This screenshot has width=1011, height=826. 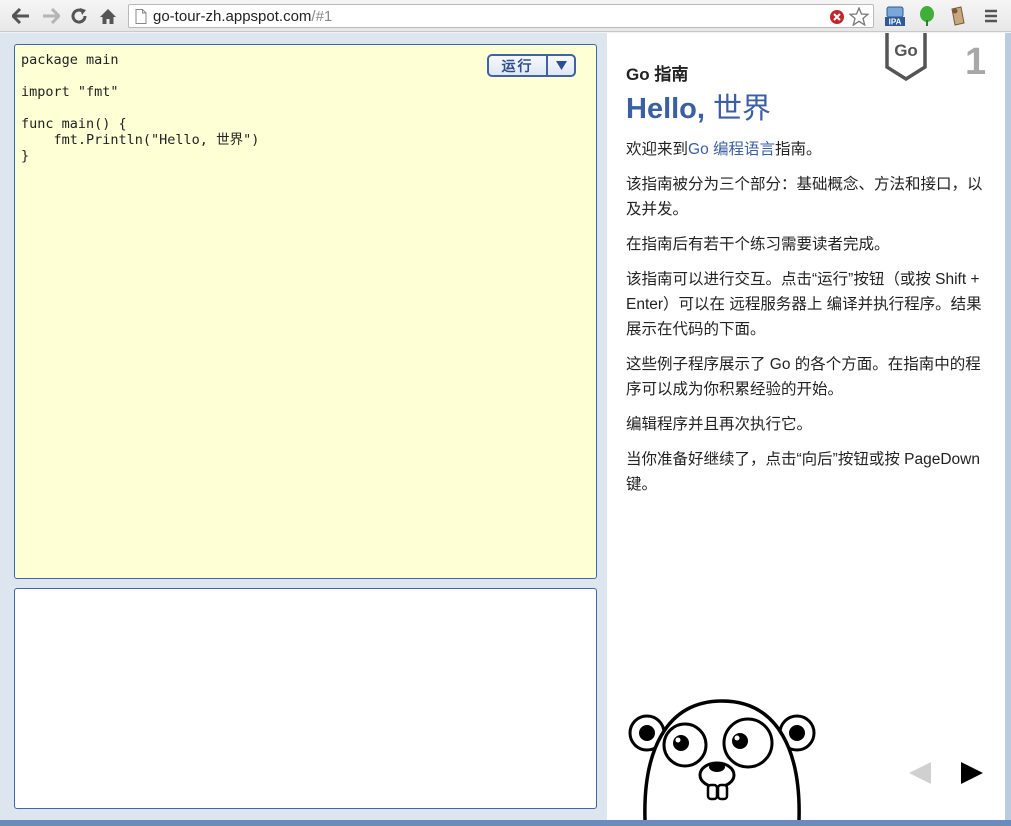 I want to click on go-badge-icon: Go, so click(x=906, y=57).